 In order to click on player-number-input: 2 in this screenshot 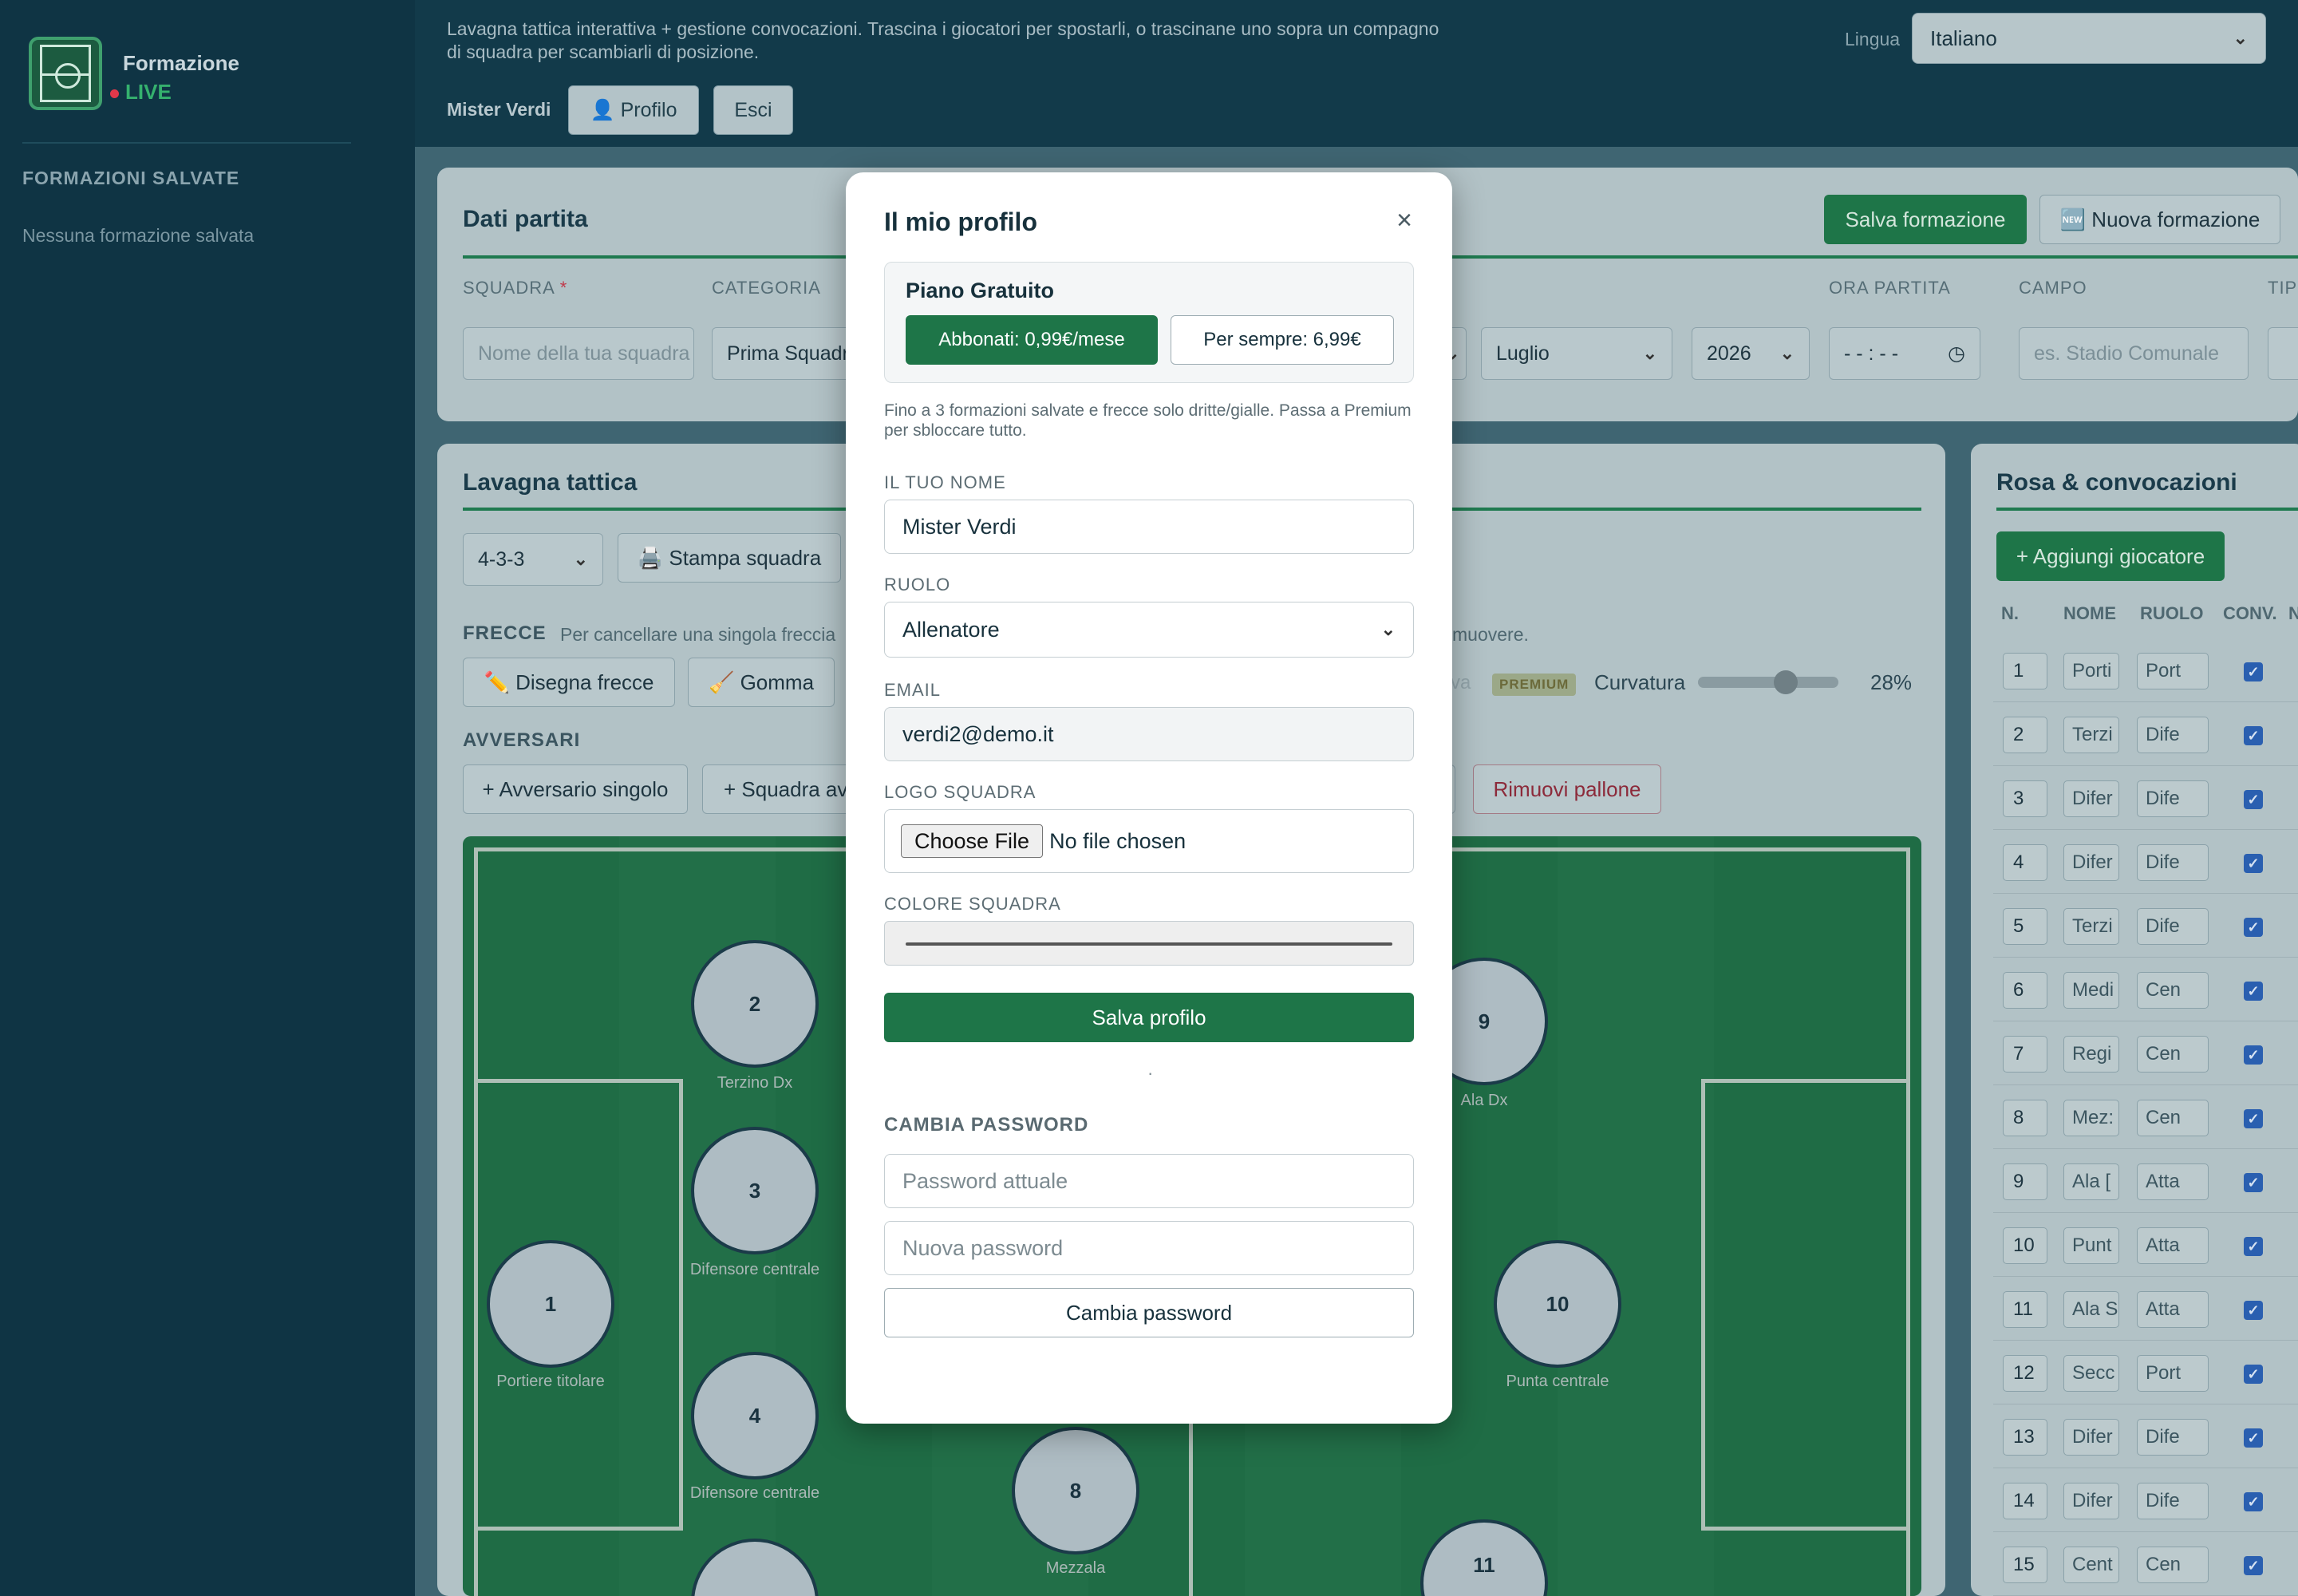, I will do `click(2025, 735)`.